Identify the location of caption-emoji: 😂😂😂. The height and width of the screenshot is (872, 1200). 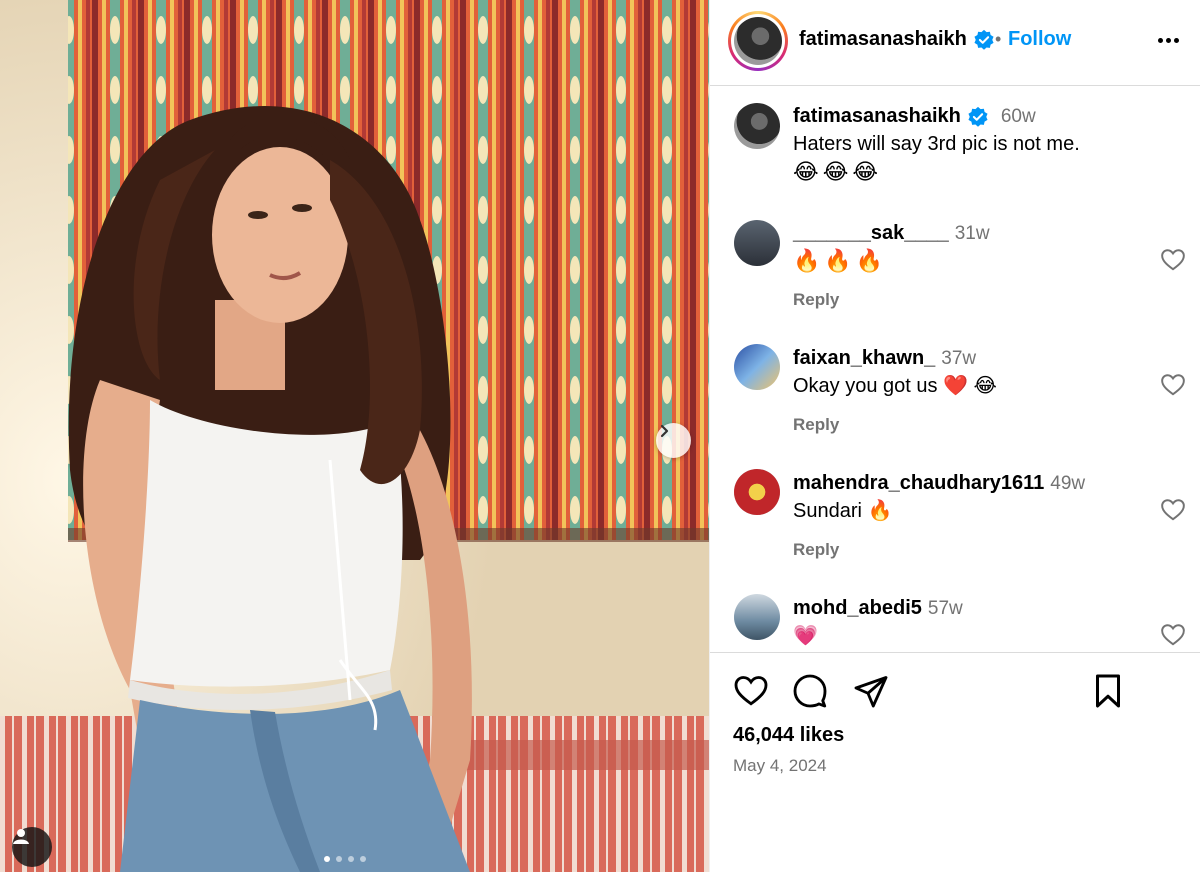
(838, 171).